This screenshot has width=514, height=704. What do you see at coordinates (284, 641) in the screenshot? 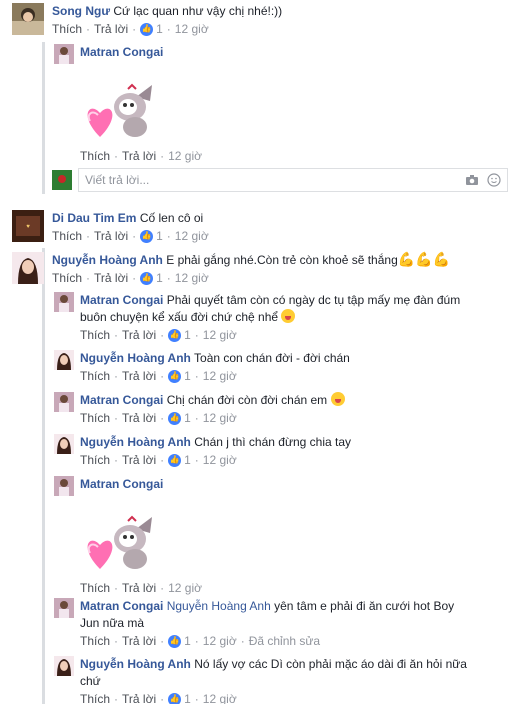
I see `edited-label: Đã chỉnh sửa` at bounding box center [284, 641].